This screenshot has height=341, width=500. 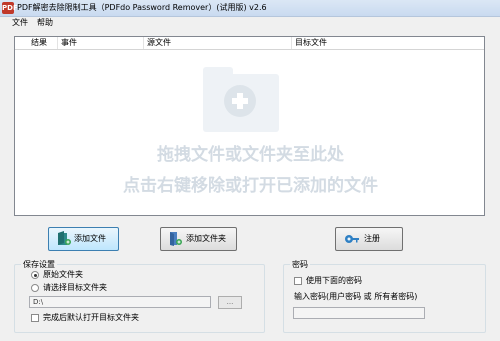 What do you see at coordinates (334, 280) in the screenshot?
I see `use-password-label: 使用下面的密码` at bounding box center [334, 280].